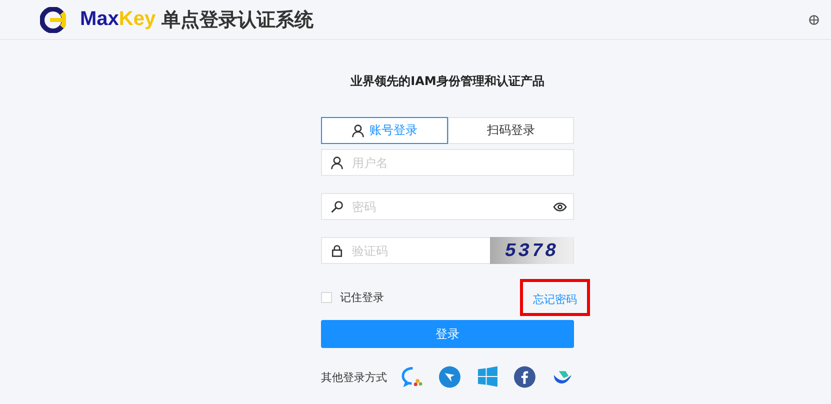  I want to click on brand-name: MaxKey, so click(118, 19).